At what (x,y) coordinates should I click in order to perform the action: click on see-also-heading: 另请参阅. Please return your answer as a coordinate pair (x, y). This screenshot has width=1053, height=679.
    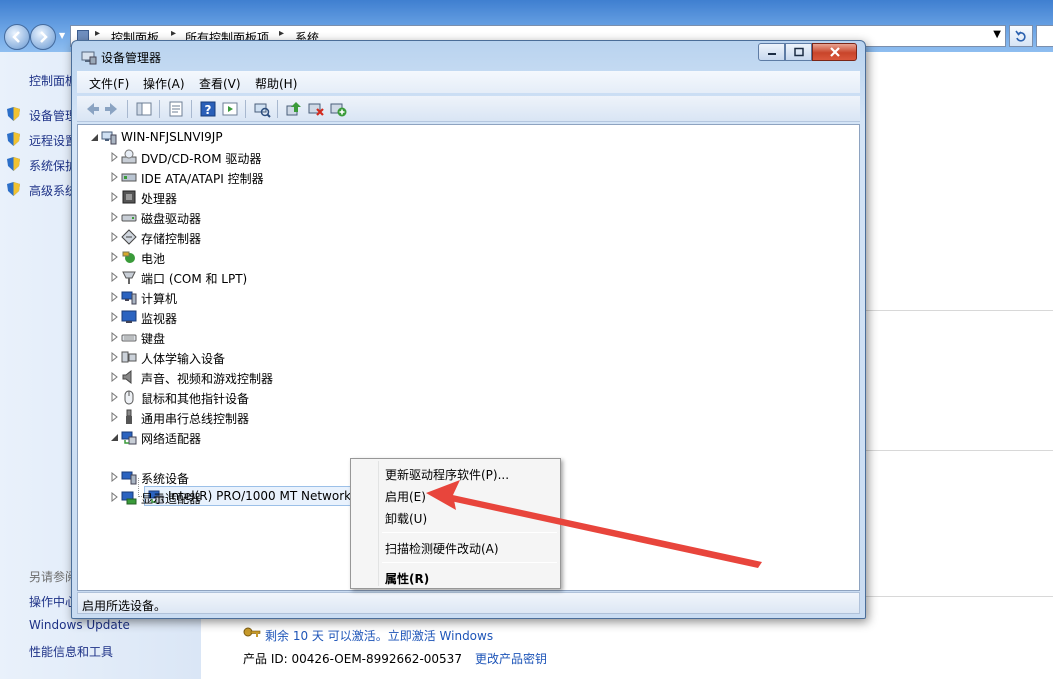
    Looking at the image, I should click on (53, 577).